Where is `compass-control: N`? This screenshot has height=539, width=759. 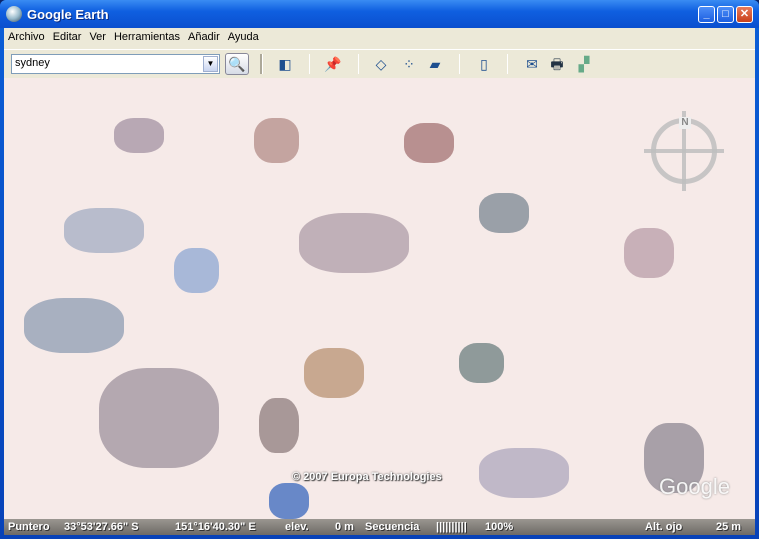 compass-control: N is located at coordinates (684, 151).